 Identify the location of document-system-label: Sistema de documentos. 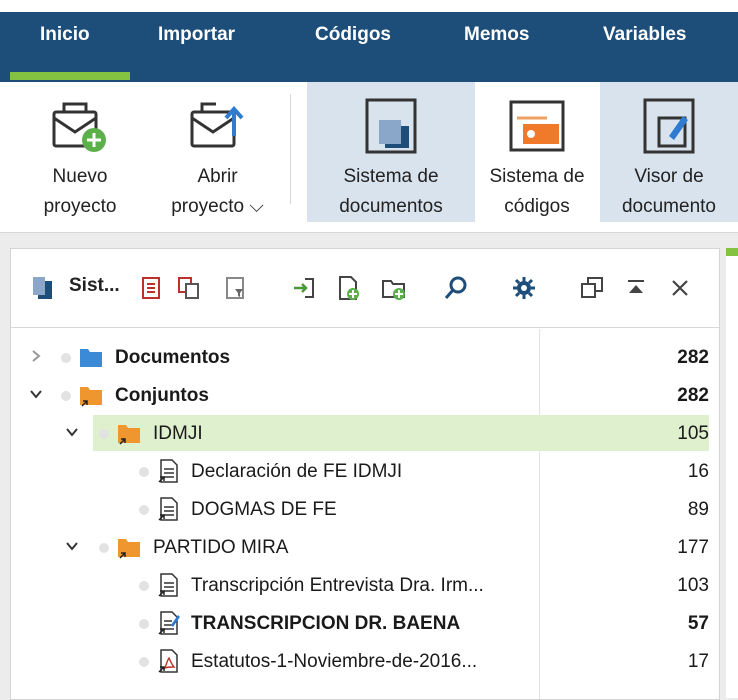
(391, 191).